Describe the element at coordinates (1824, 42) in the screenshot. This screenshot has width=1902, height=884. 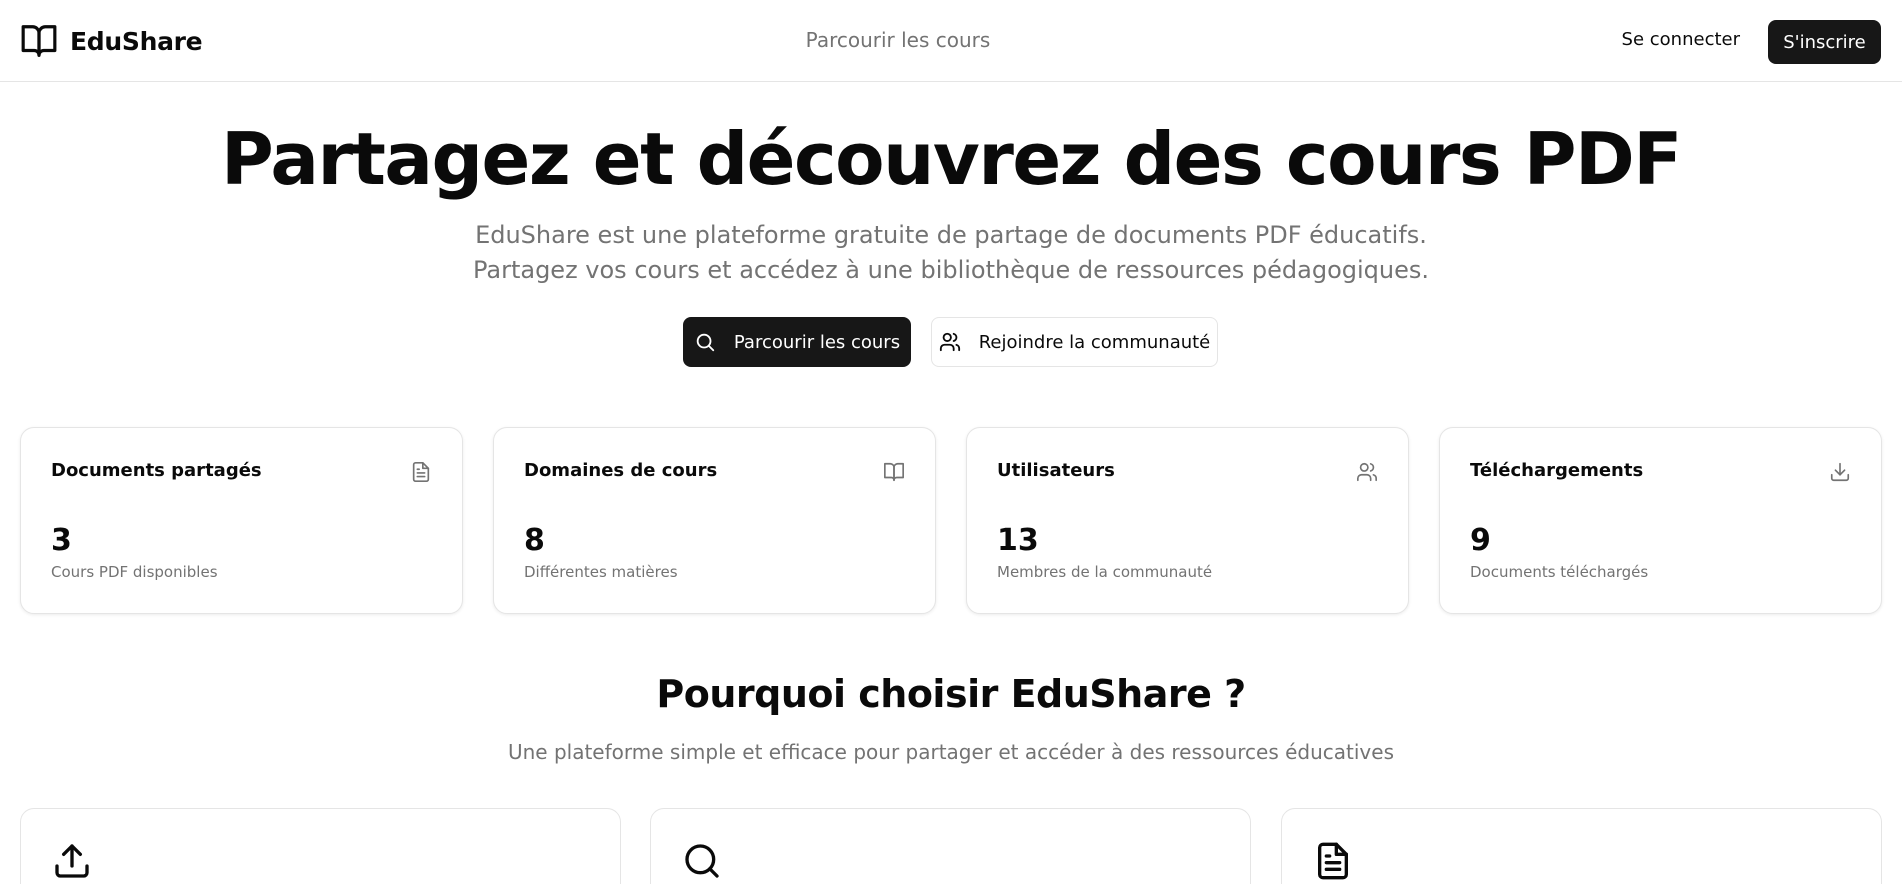
I see `signup-button: S'inscrire` at that location.